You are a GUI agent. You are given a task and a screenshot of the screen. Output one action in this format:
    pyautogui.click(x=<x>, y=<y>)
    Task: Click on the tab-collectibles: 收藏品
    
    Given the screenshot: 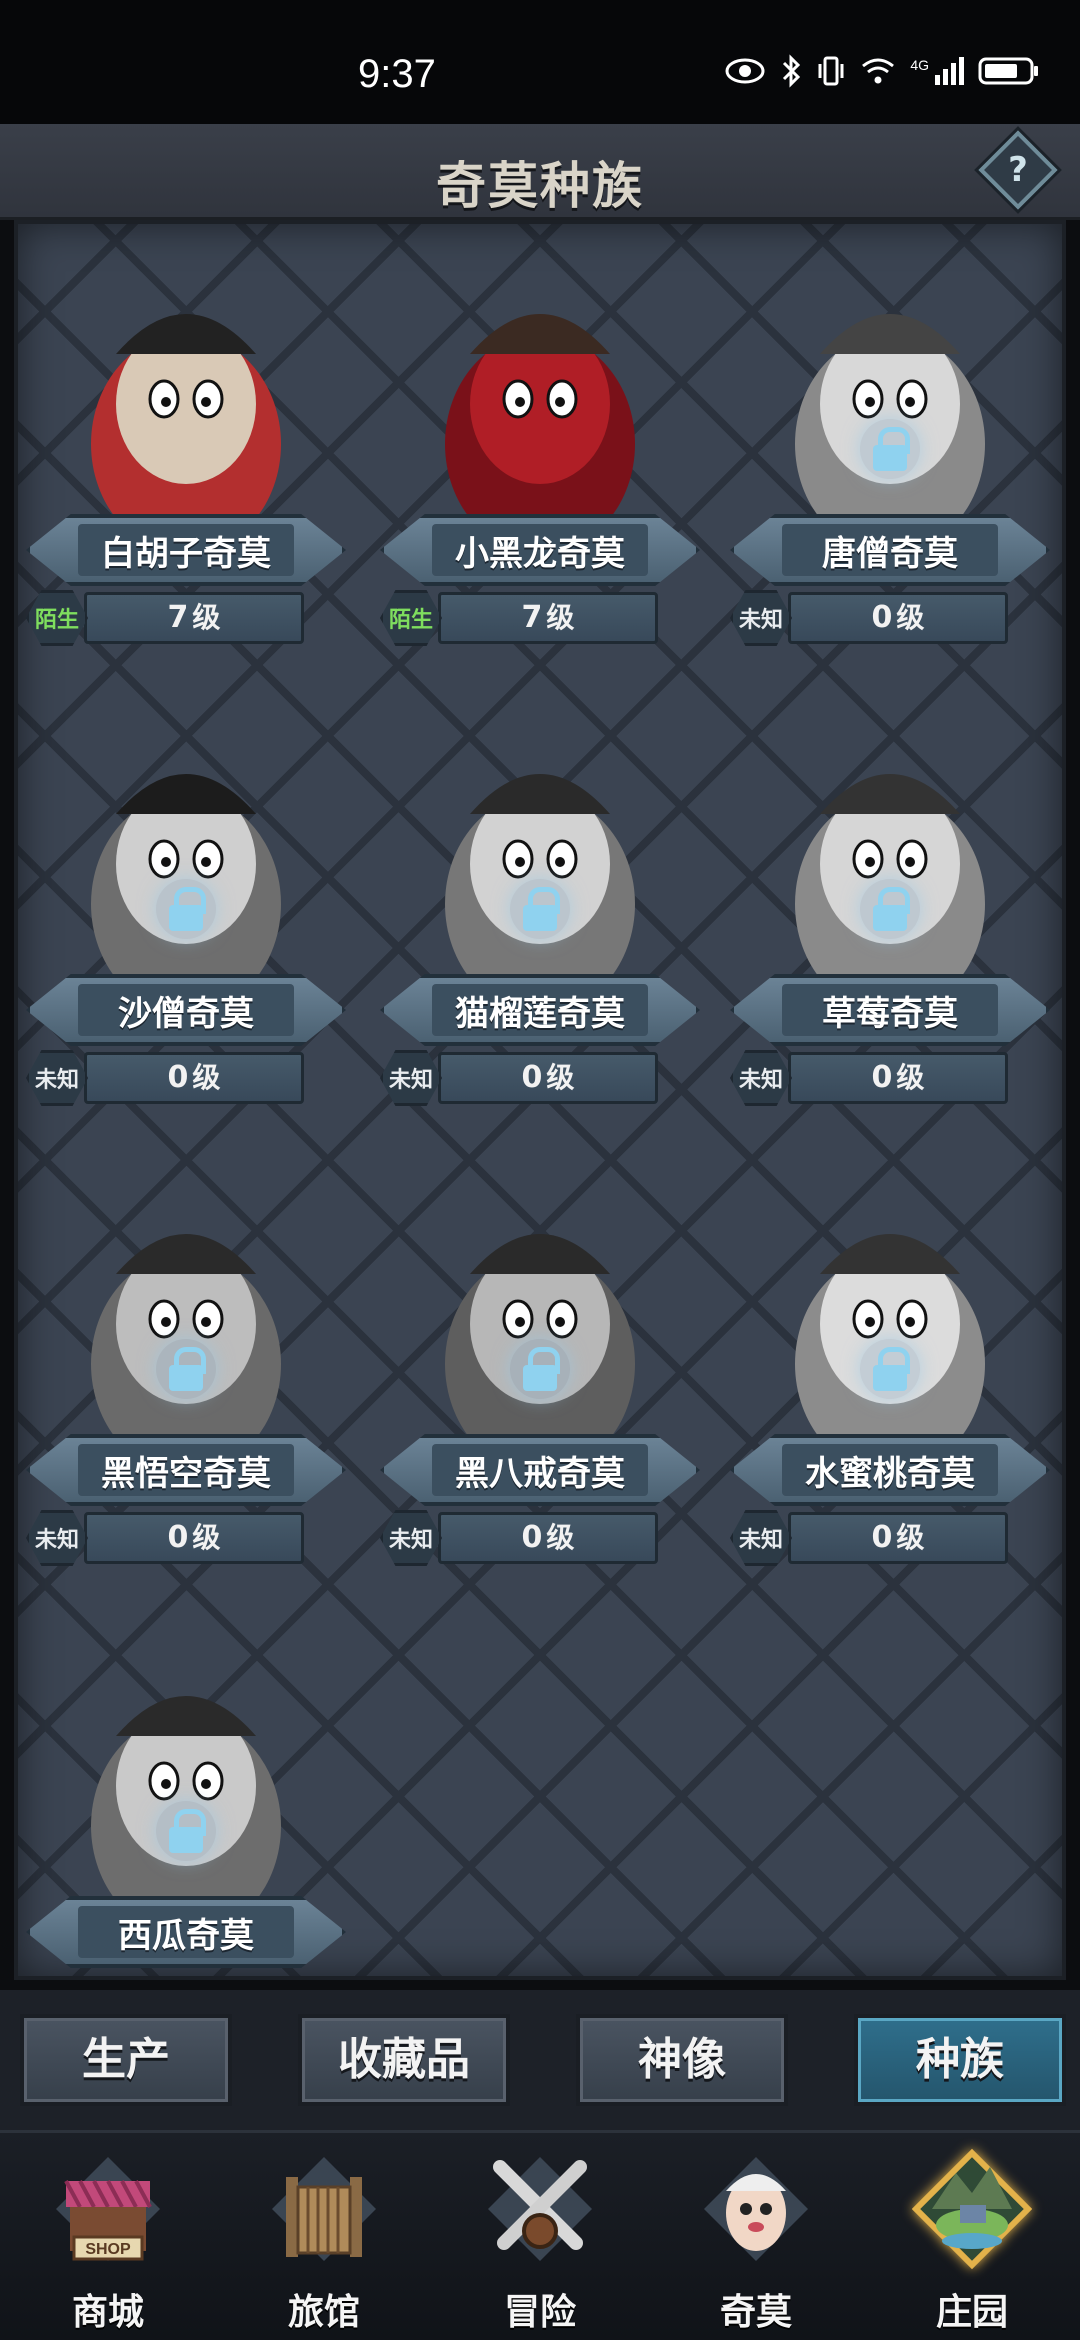 What is the action you would take?
    pyautogui.click(x=404, y=2060)
    